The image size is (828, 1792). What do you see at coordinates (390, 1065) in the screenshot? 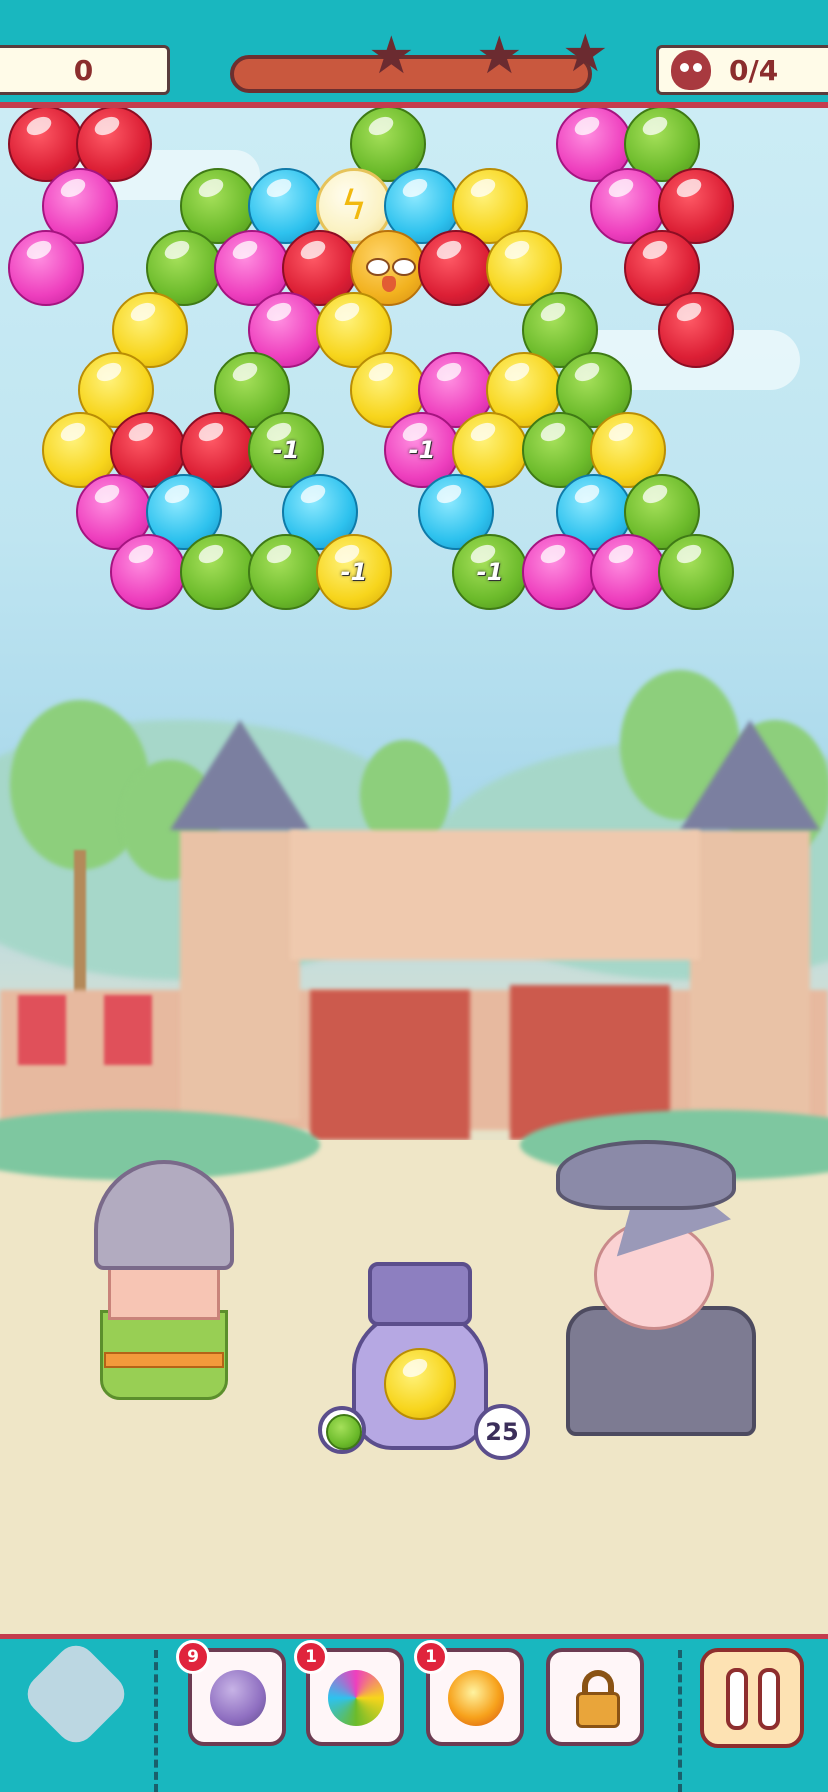
I see `castle-gate-left` at bounding box center [390, 1065].